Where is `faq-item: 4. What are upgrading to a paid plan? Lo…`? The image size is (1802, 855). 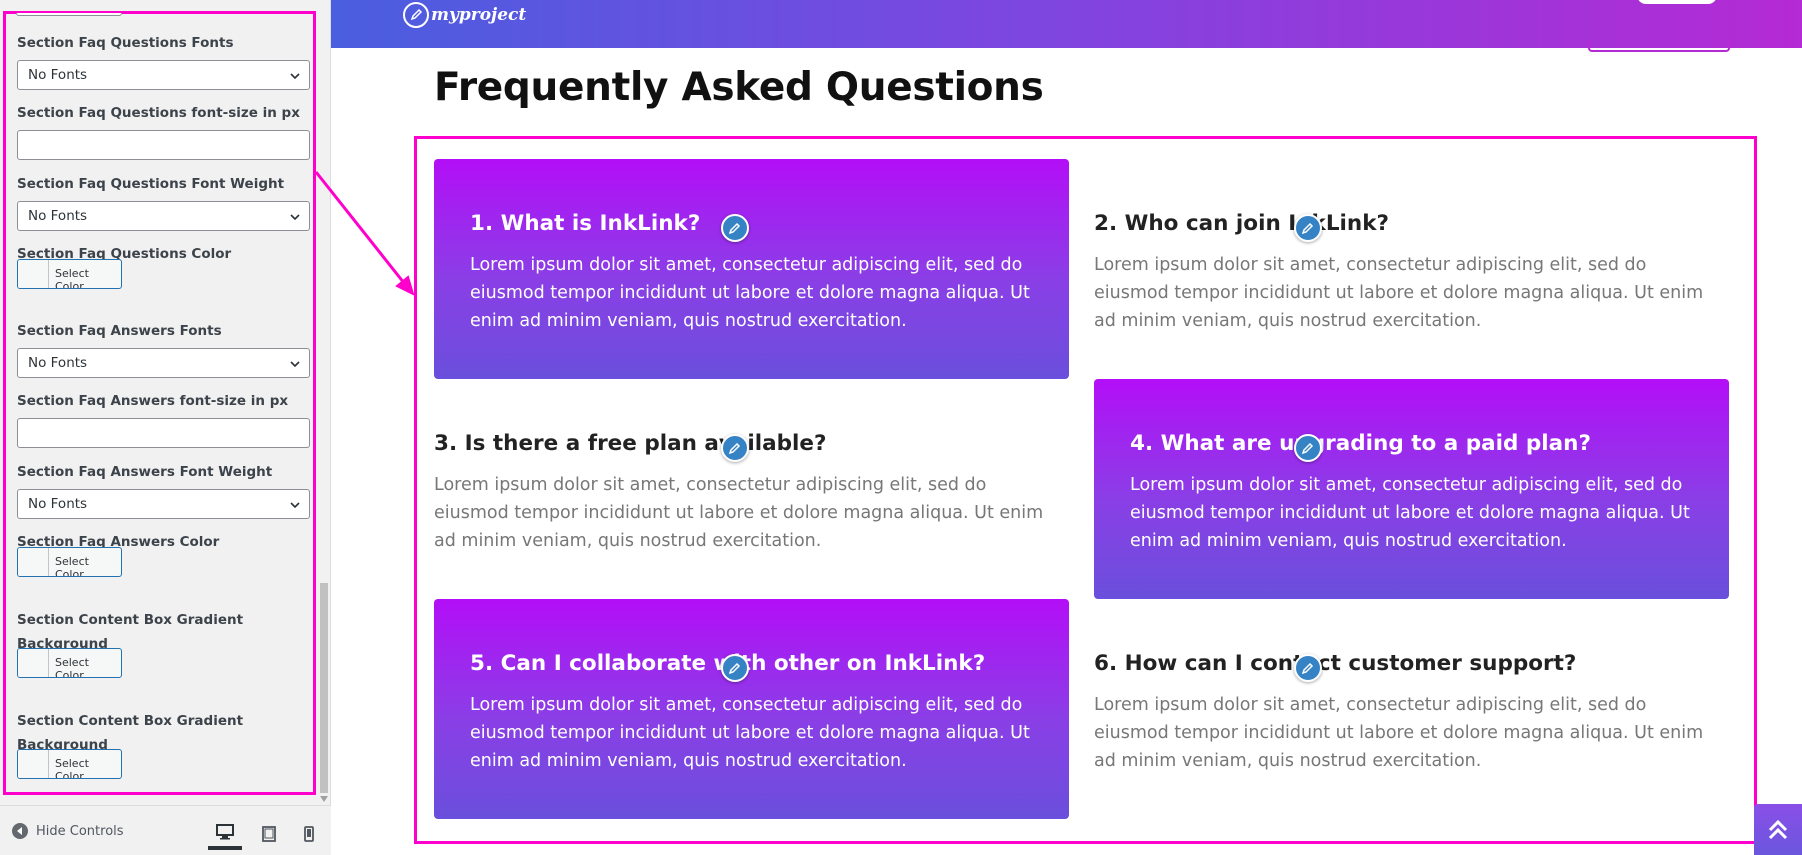 faq-item: 4. What are upgrading to a paid plan? Lo… is located at coordinates (1411, 489).